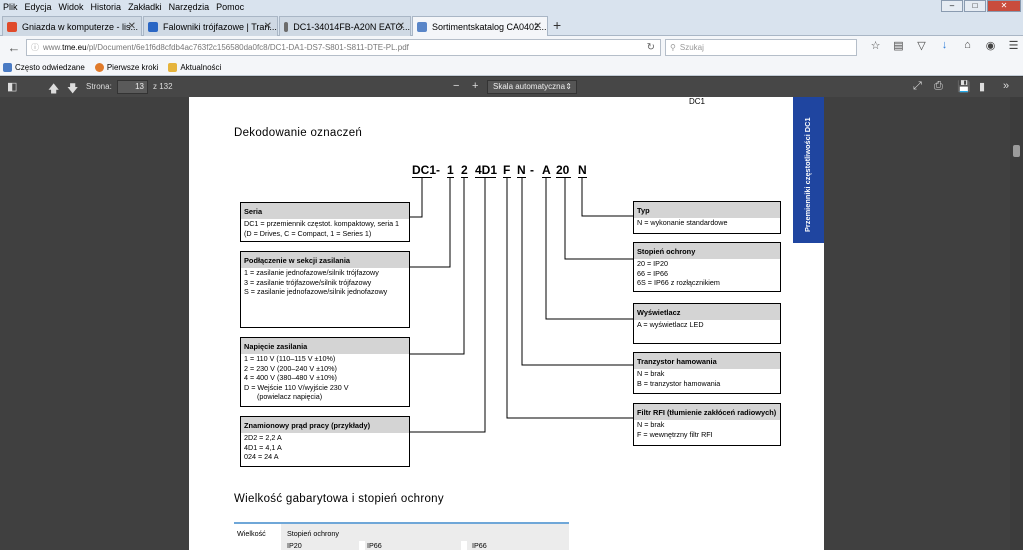 This screenshot has width=1023, height=550. What do you see at coordinates (1012, 45) in the screenshot?
I see `hamburger-menu-icon: ☰` at bounding box center [1012, 45].